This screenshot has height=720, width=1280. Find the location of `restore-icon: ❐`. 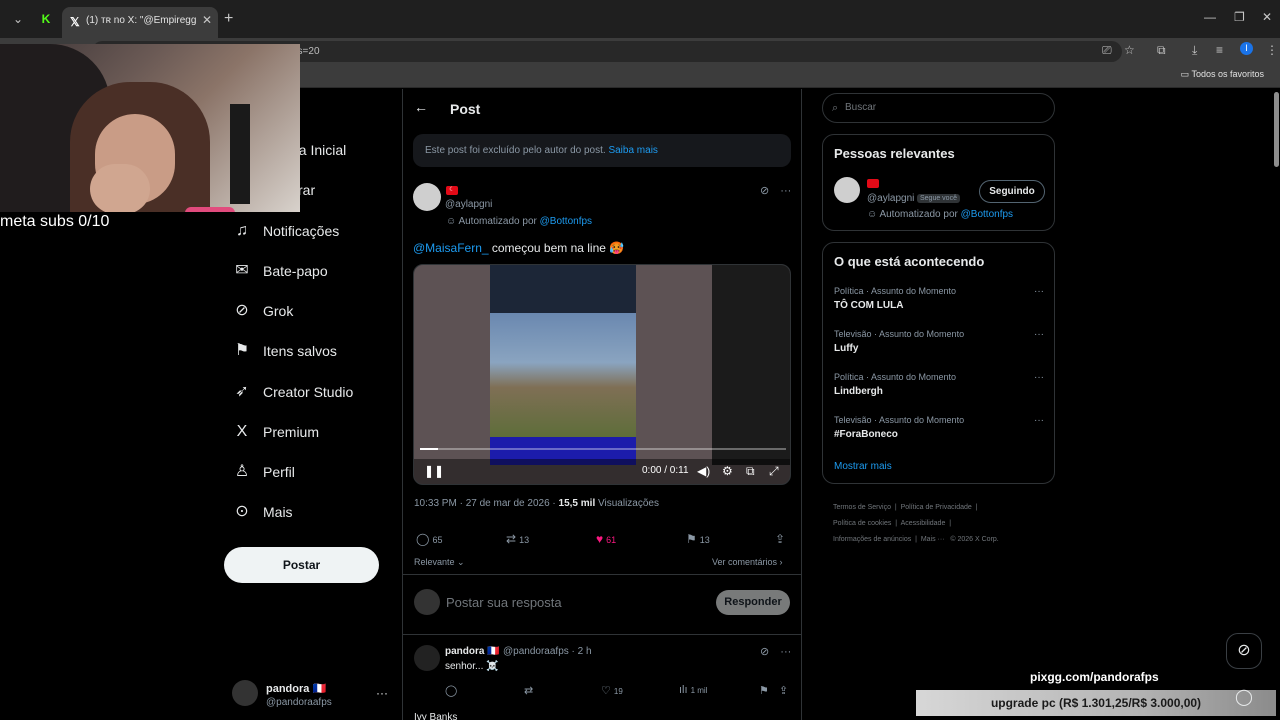

restore-icon: ❐ is located at coordinates (1239, 17).